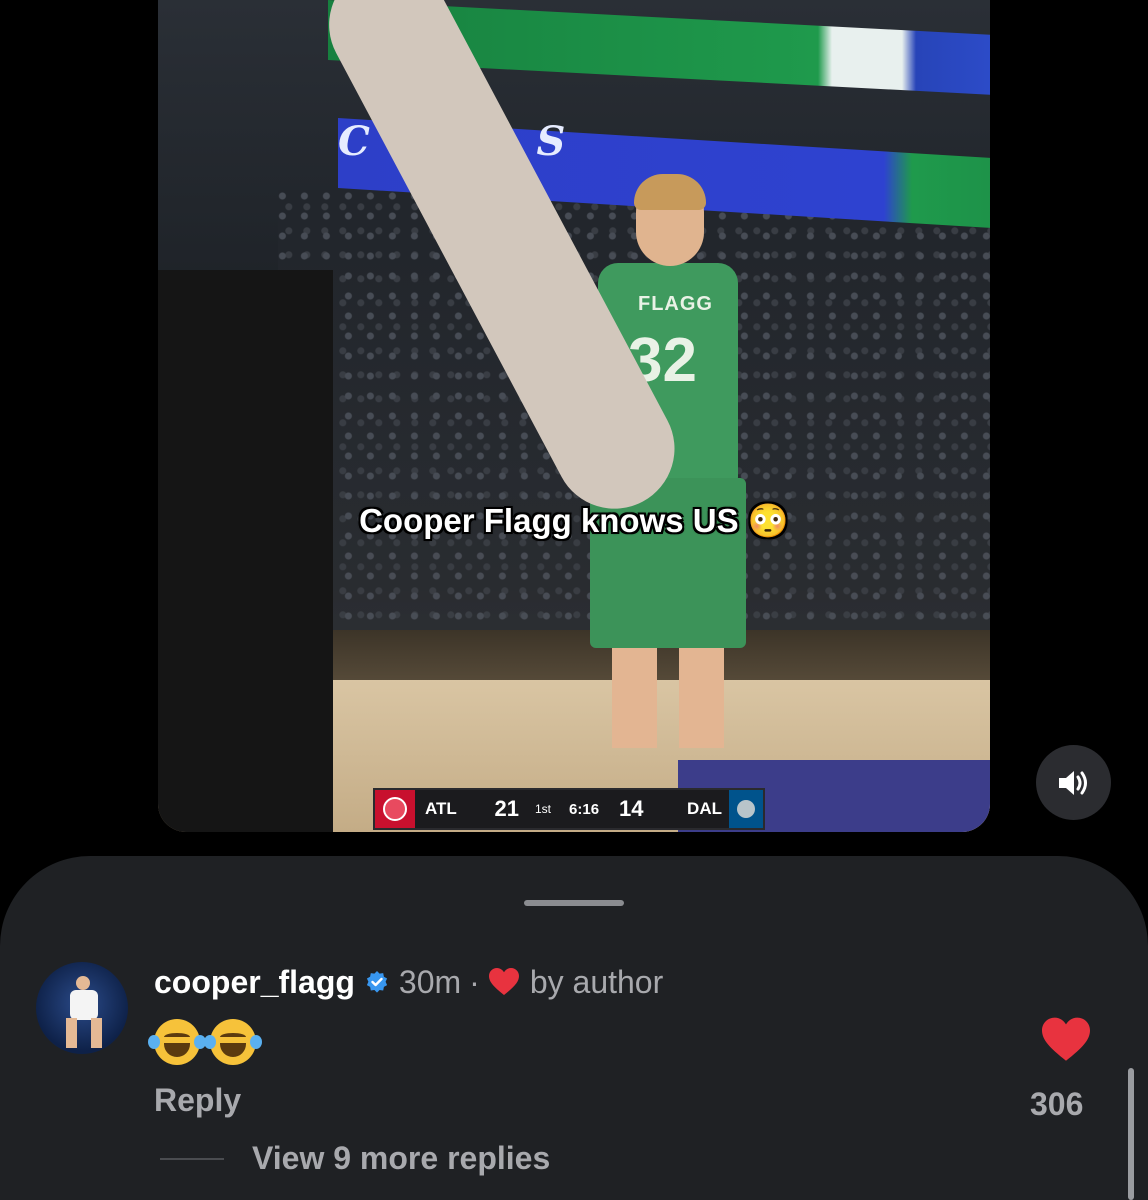 The image size is (1148, 1200). What do you see at coordinates (1066, 1040) in the screenshot?
I see `like-heart-icon` at bounding box center [1066, 1040].